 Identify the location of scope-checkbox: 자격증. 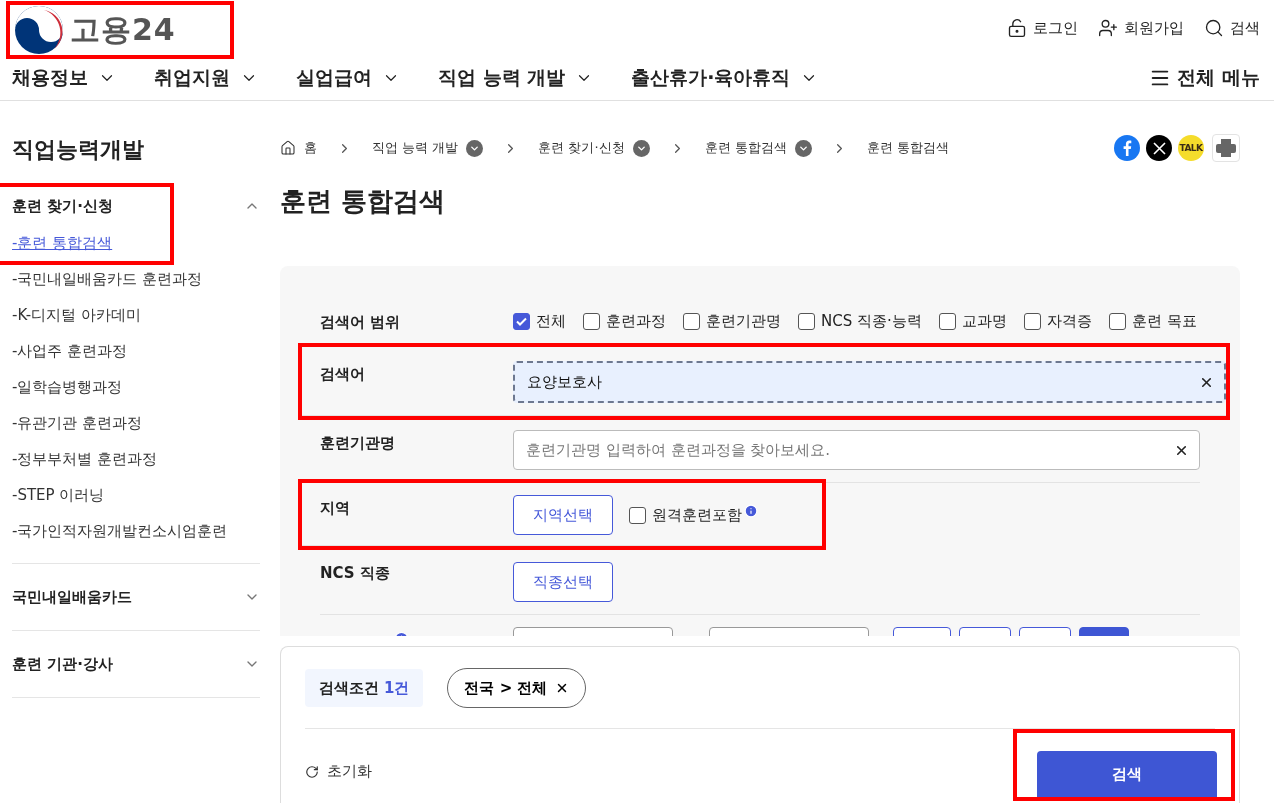
(1057, 321).